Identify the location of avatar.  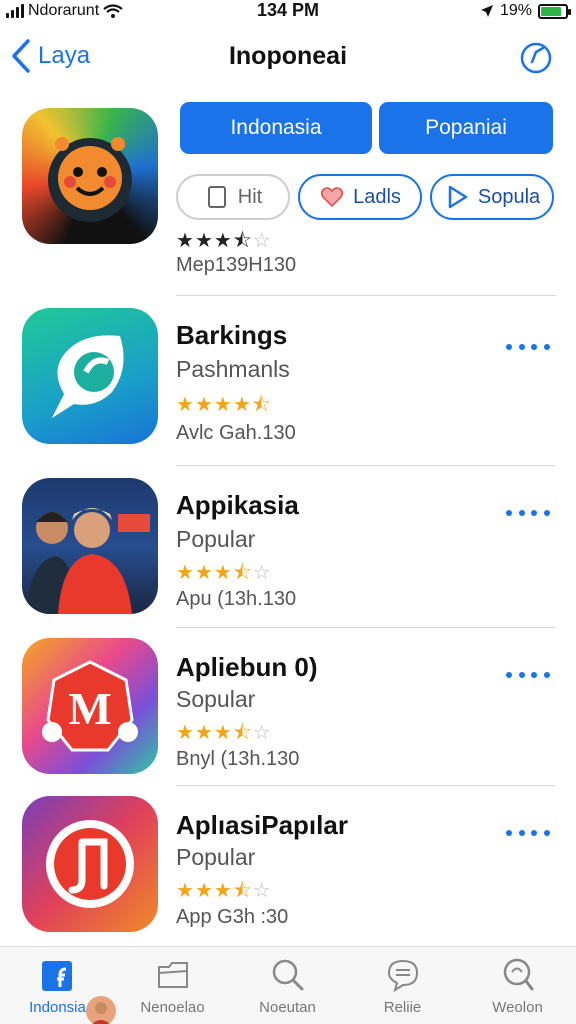
(101, 1010).